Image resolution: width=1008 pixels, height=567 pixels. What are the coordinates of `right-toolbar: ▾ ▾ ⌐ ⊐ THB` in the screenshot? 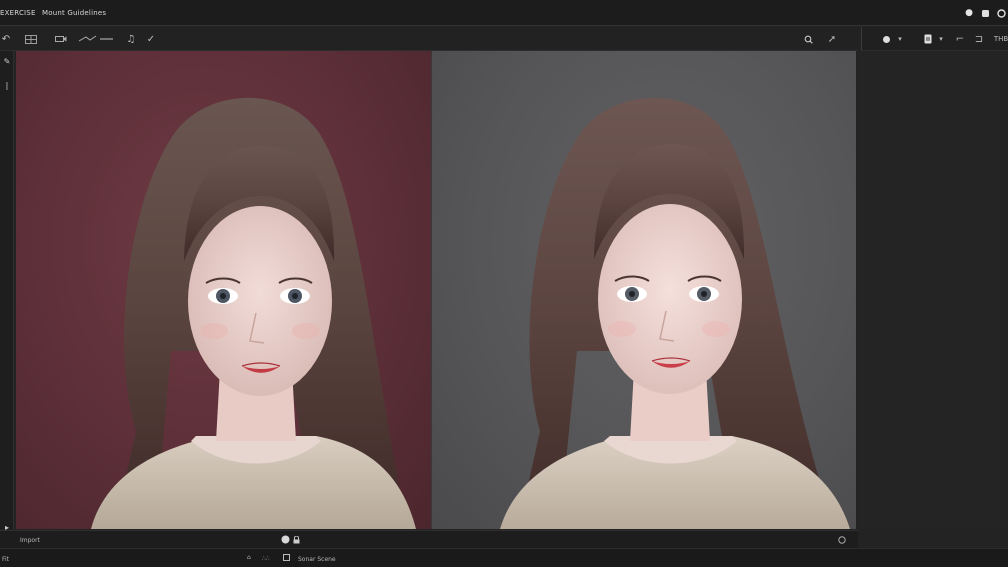 It's located at (934, 39).